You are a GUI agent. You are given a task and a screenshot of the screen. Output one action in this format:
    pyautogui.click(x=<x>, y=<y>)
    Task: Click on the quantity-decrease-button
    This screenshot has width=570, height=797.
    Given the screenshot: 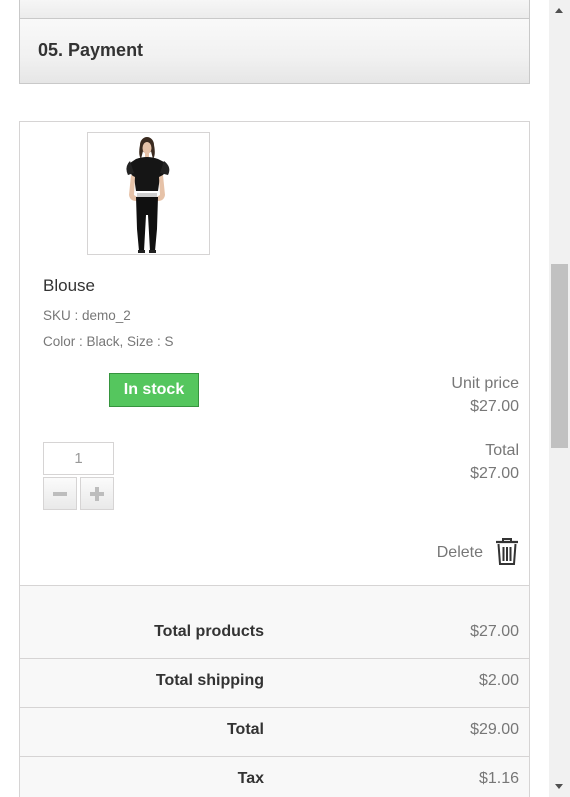 What is the action you would take?
    pyautogui.click(x=60, y=493)
    